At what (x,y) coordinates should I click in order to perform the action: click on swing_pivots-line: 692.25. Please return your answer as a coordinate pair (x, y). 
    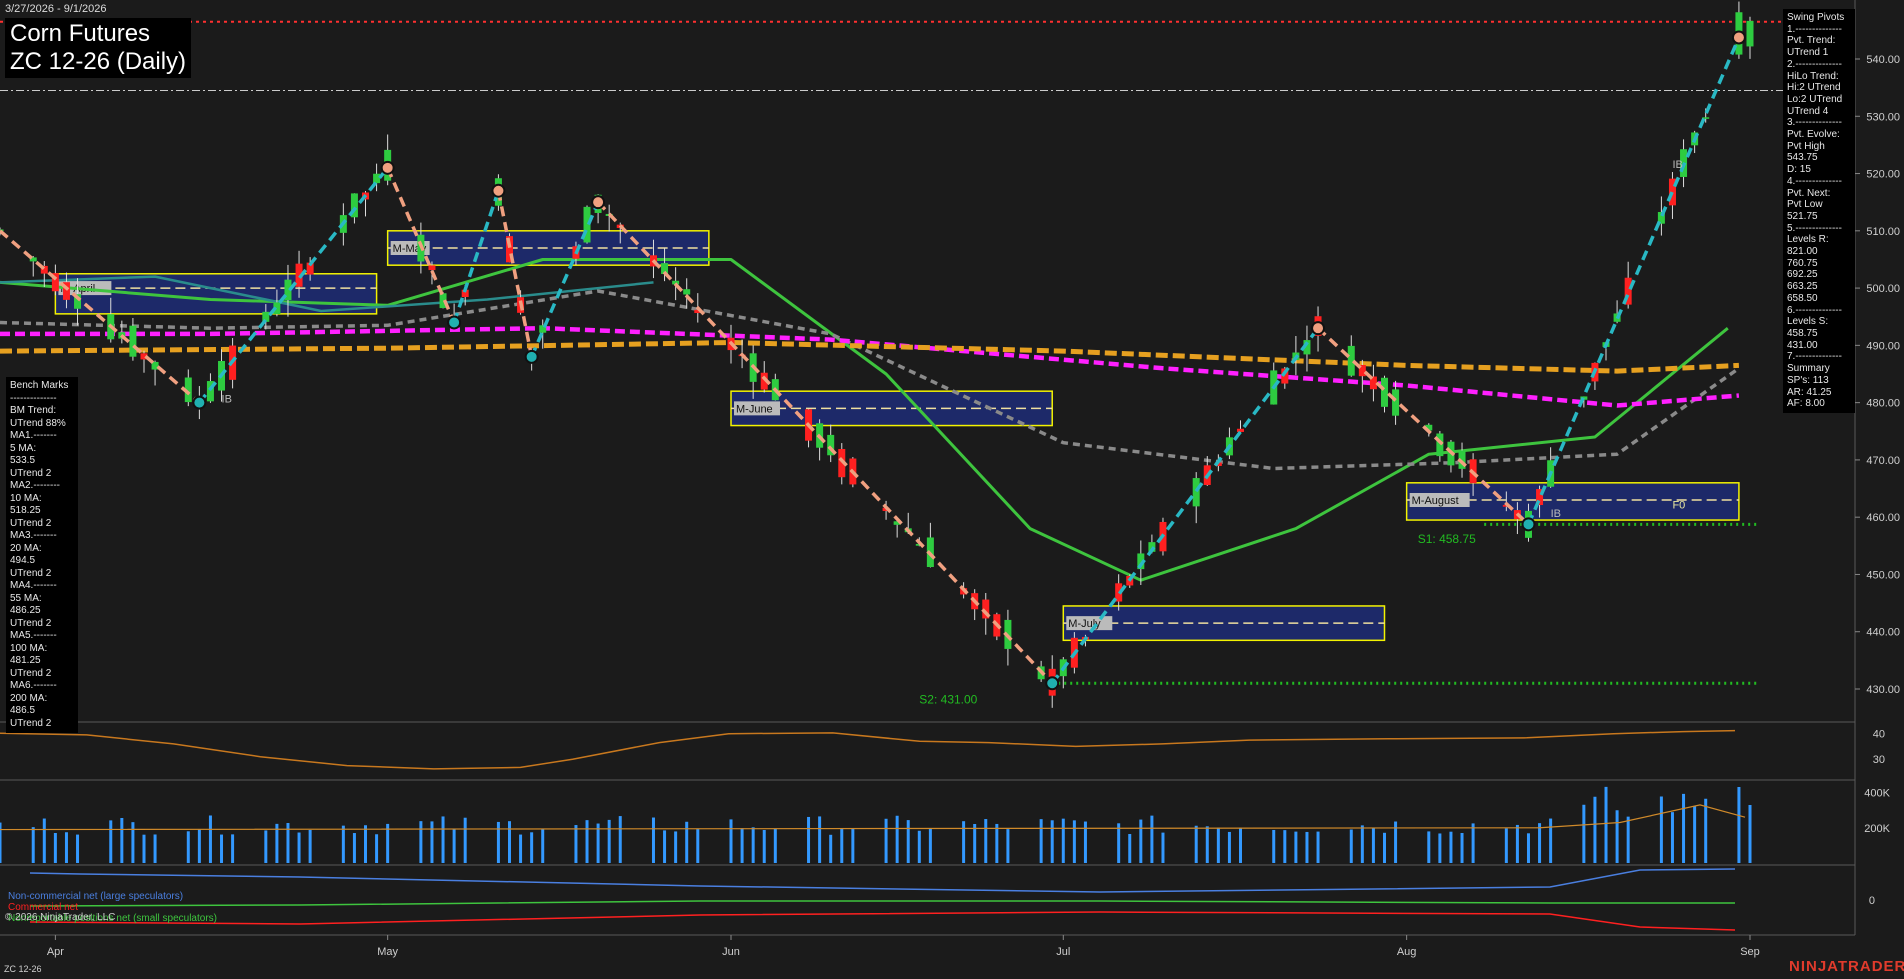
    Looking at the image, I should click on (1802, 275).